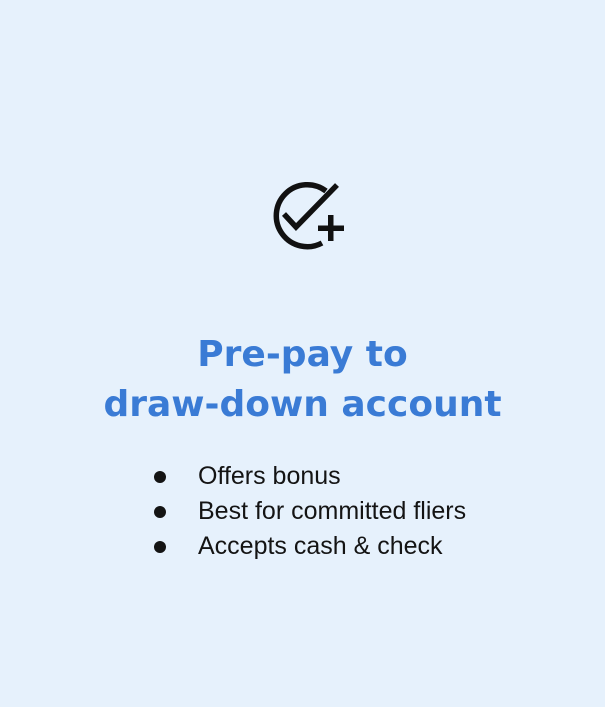 The image size is (608, 710). What do you see at coordinates (302, 380) in the screenshot?
I see `card-title: Pre-pay to draw-down account` at bounding box center [302, 380].